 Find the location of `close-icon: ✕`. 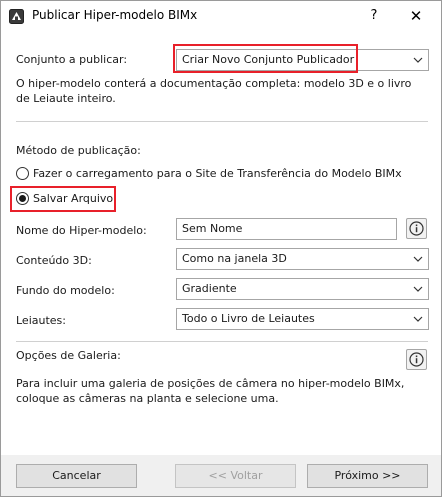

close-icon: ✕ is located at coordinates (416, 16).